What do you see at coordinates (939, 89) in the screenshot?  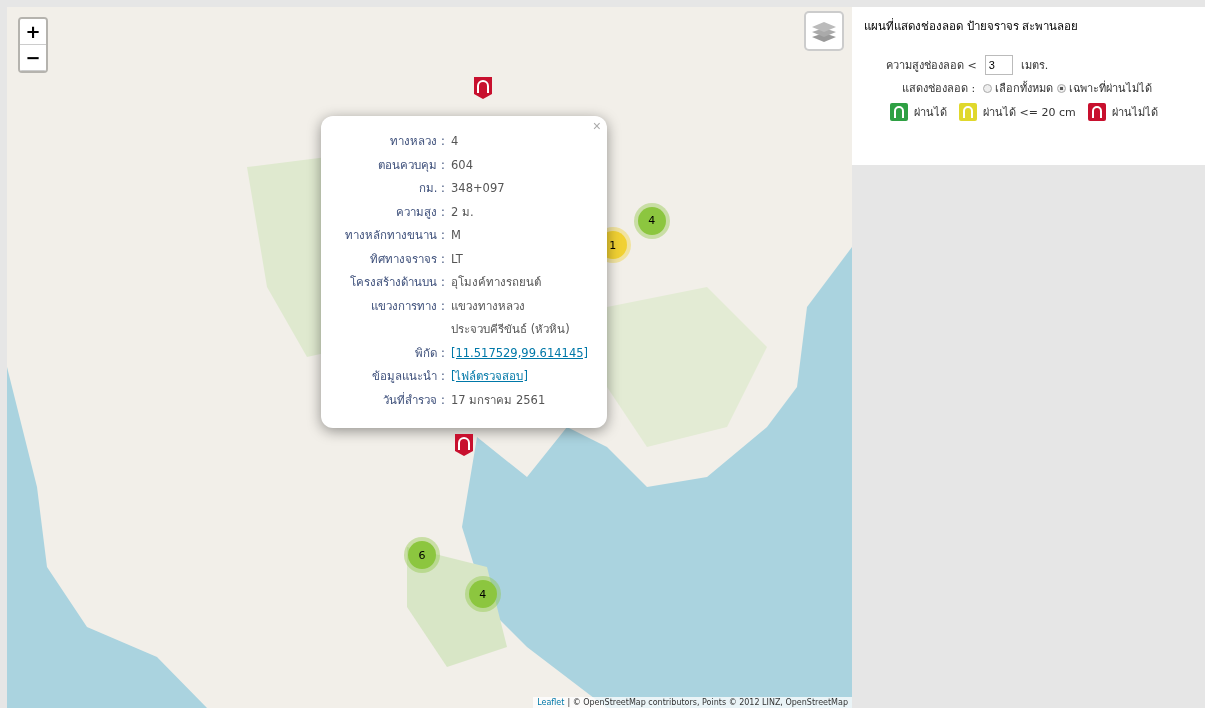 I see `filter-label: แสดงช่องลอด :` at bounding box center [939, 89].